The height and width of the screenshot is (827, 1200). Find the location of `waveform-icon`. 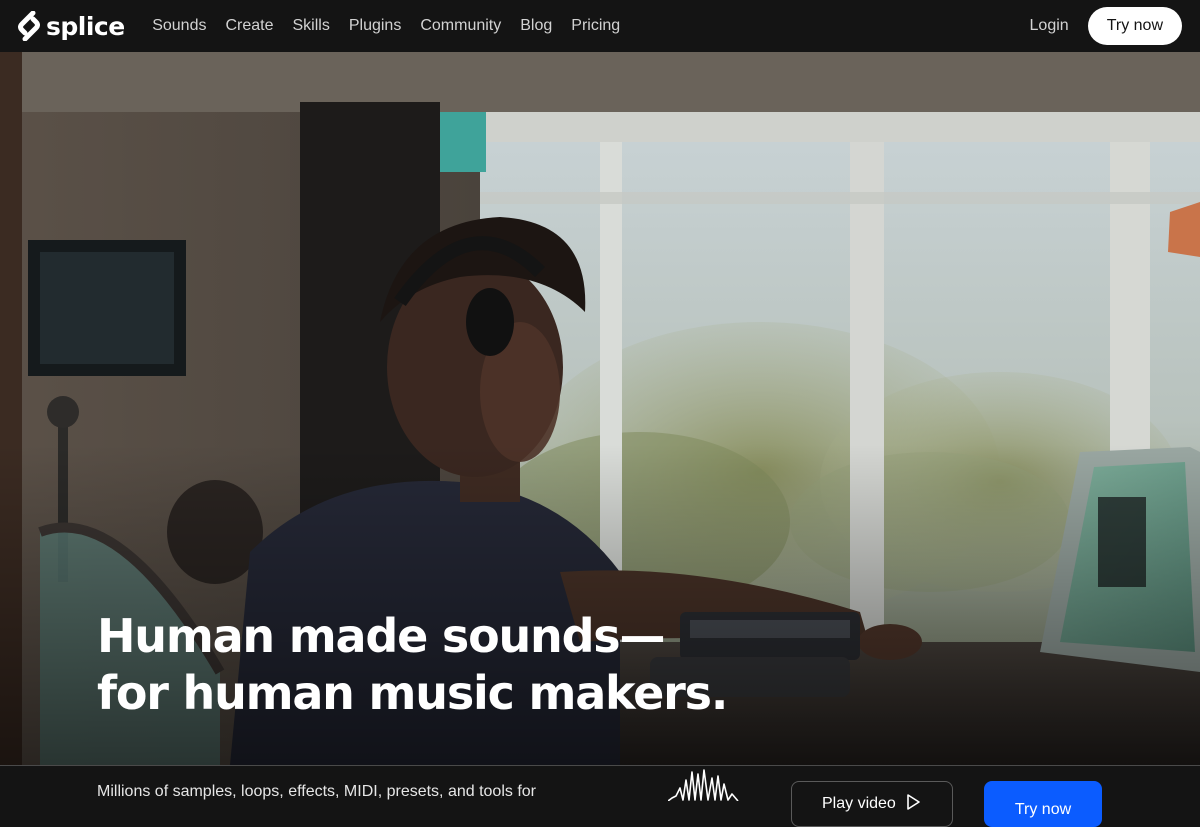

waveform-icon is located at coordinates (703, 785).